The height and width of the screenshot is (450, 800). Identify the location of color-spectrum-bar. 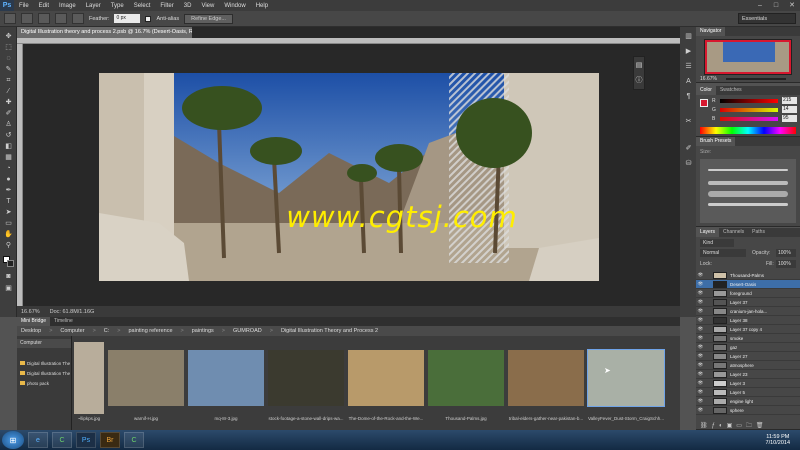
(748, 130).